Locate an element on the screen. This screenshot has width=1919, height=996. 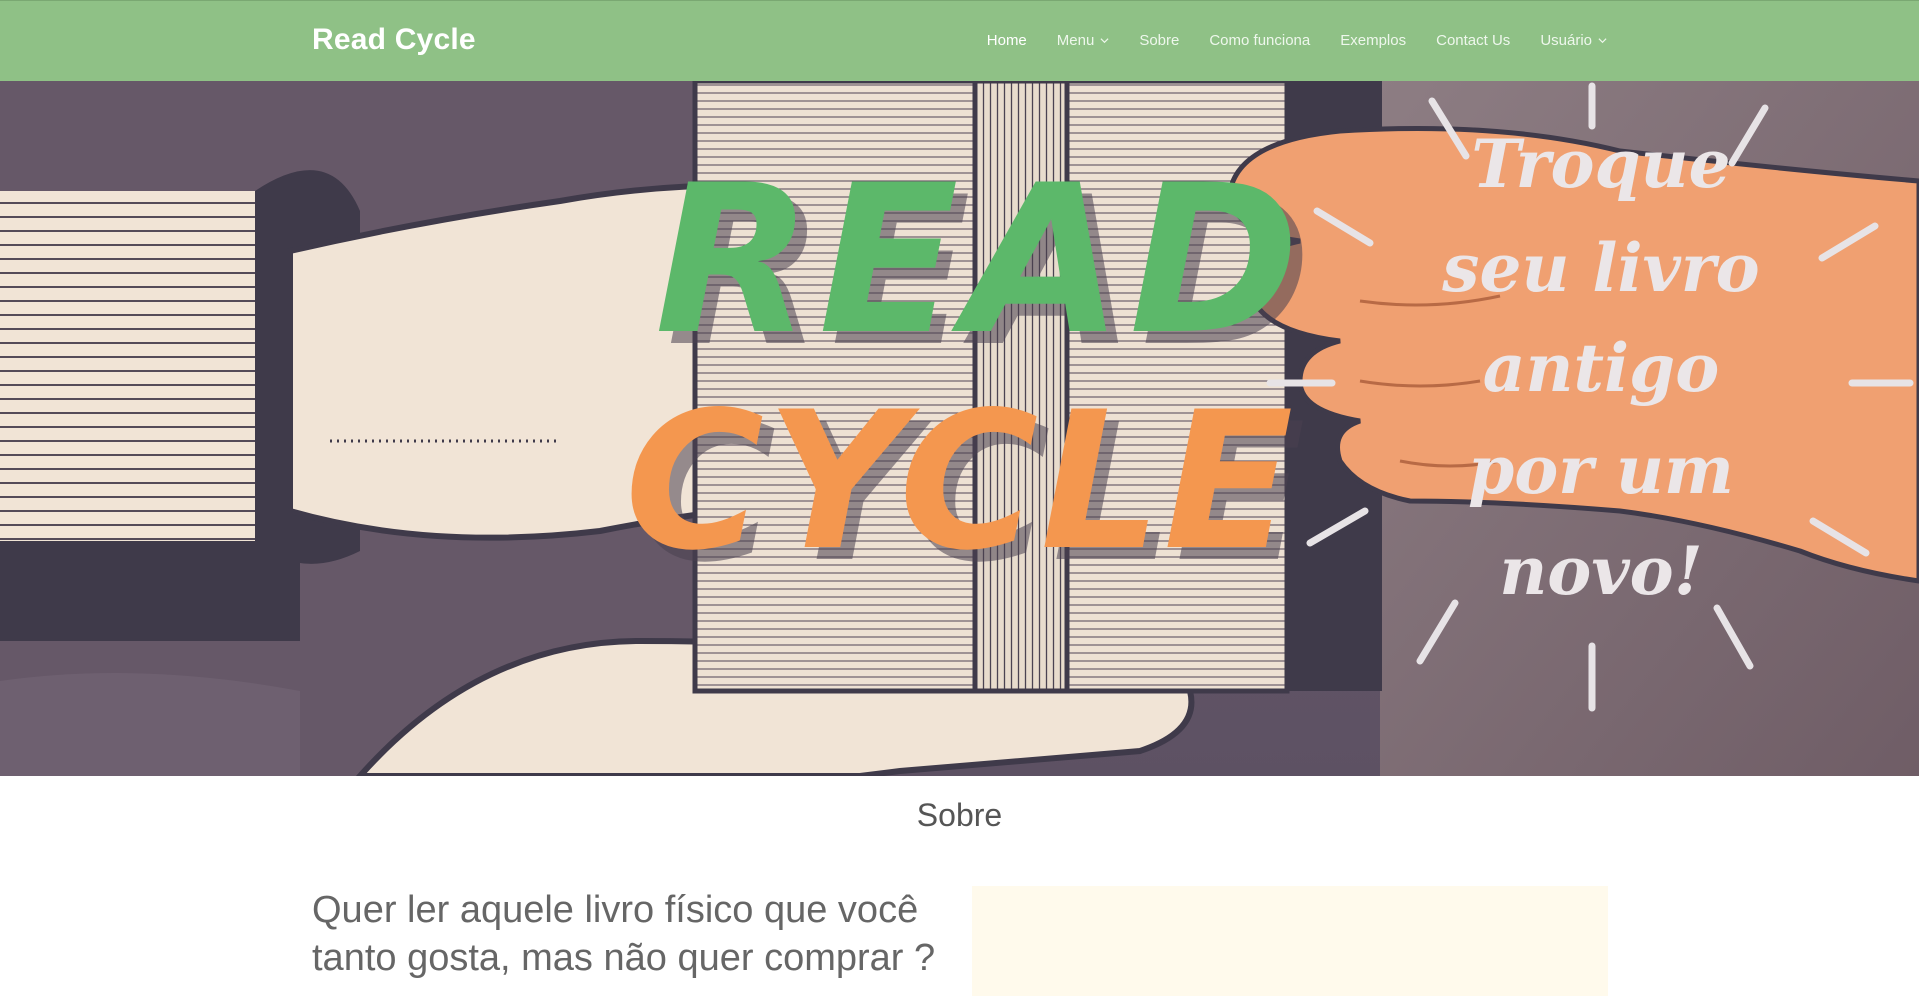
tagline-line: antigo is located at coordinates (1601, 368).